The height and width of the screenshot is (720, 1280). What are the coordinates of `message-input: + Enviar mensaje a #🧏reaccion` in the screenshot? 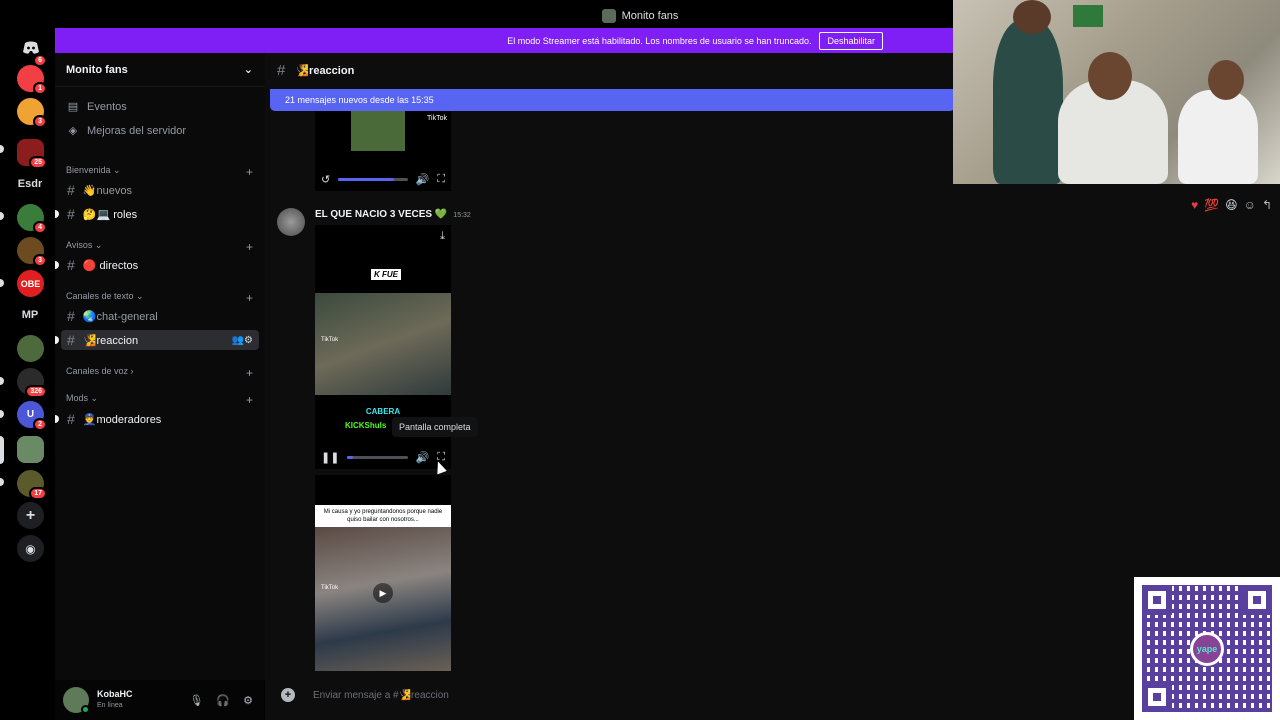 It's located at (365, 695).